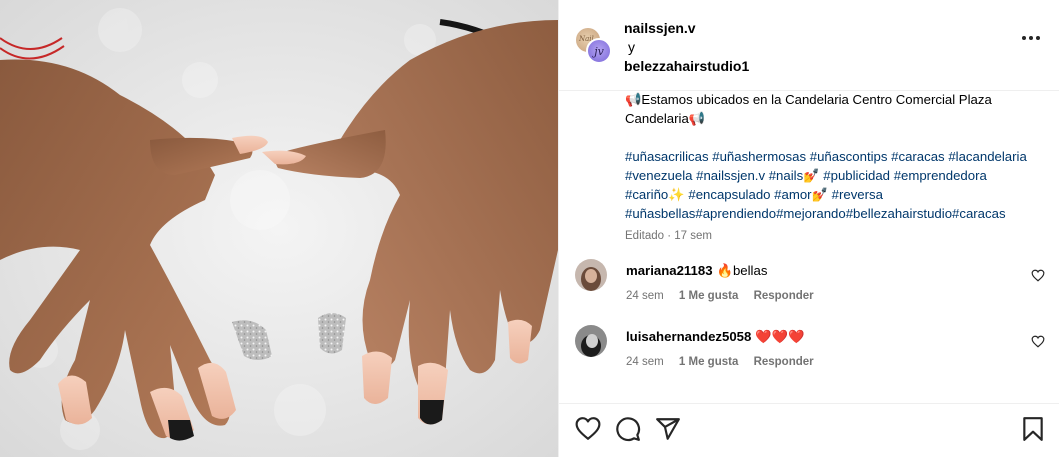 Image resolution: width=1059 pixels, height=457 pixels. What do you see at coordinates (1033, 429) in the screenshot?
I see `bookmark-icon` at bounding box center [1033, 429].